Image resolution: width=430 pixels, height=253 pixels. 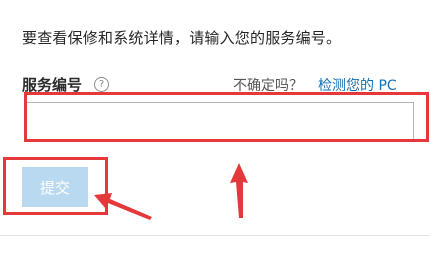 What do you see at coordinates (239, 190) in the screenshot?
I see `red-arrow-icon` at bounding box center [239, 190].